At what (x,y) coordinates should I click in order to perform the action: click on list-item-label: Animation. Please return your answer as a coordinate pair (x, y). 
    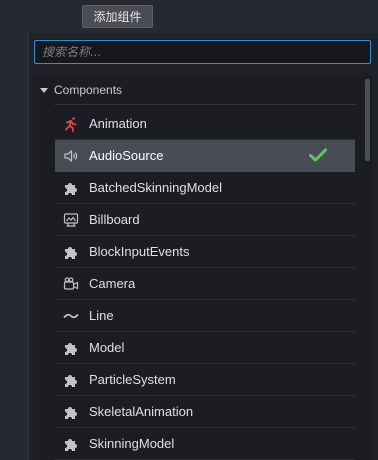
    Looking at the image, I should click on (118, 123).